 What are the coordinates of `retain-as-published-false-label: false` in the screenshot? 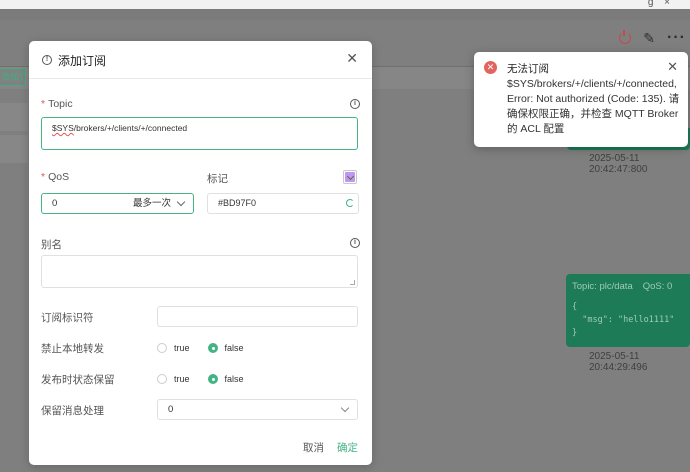 It's located at (234, 379).